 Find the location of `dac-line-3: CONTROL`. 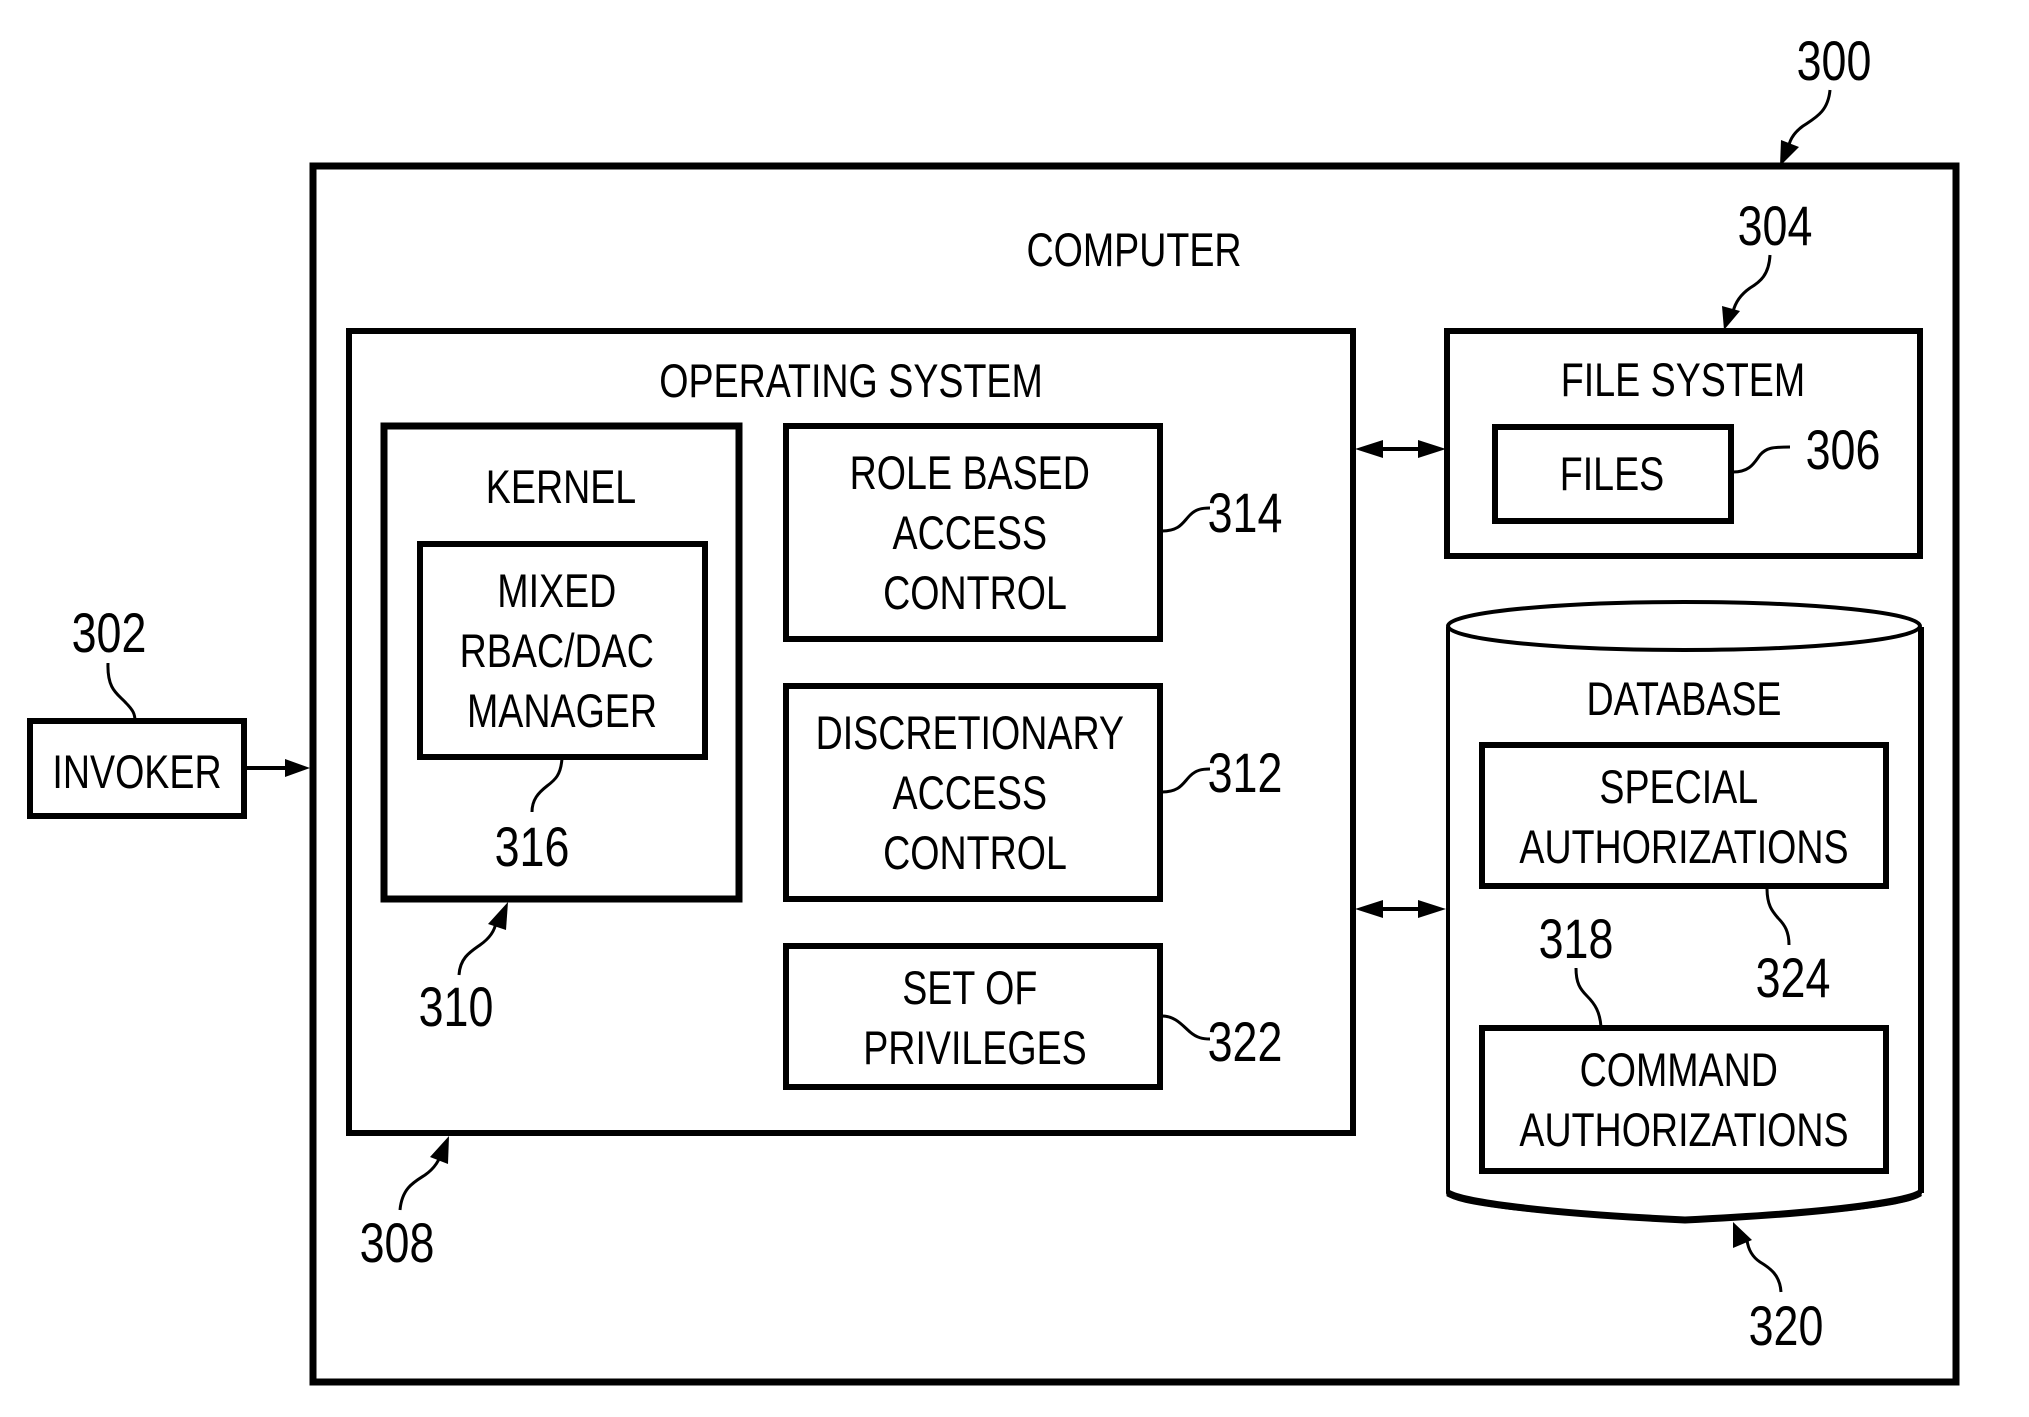

dac-line-3: CONTROL is located at coordinates (975, 853).